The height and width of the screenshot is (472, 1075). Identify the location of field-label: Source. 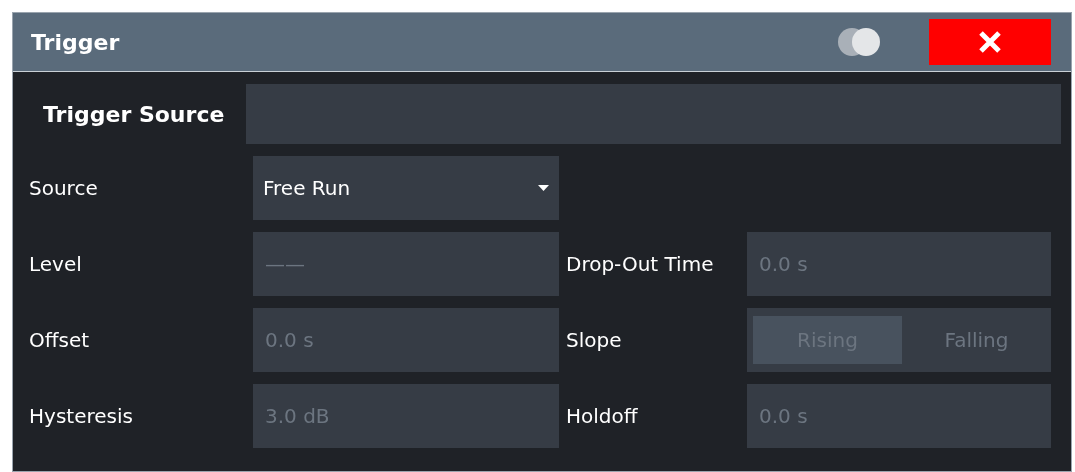
(63, 188).